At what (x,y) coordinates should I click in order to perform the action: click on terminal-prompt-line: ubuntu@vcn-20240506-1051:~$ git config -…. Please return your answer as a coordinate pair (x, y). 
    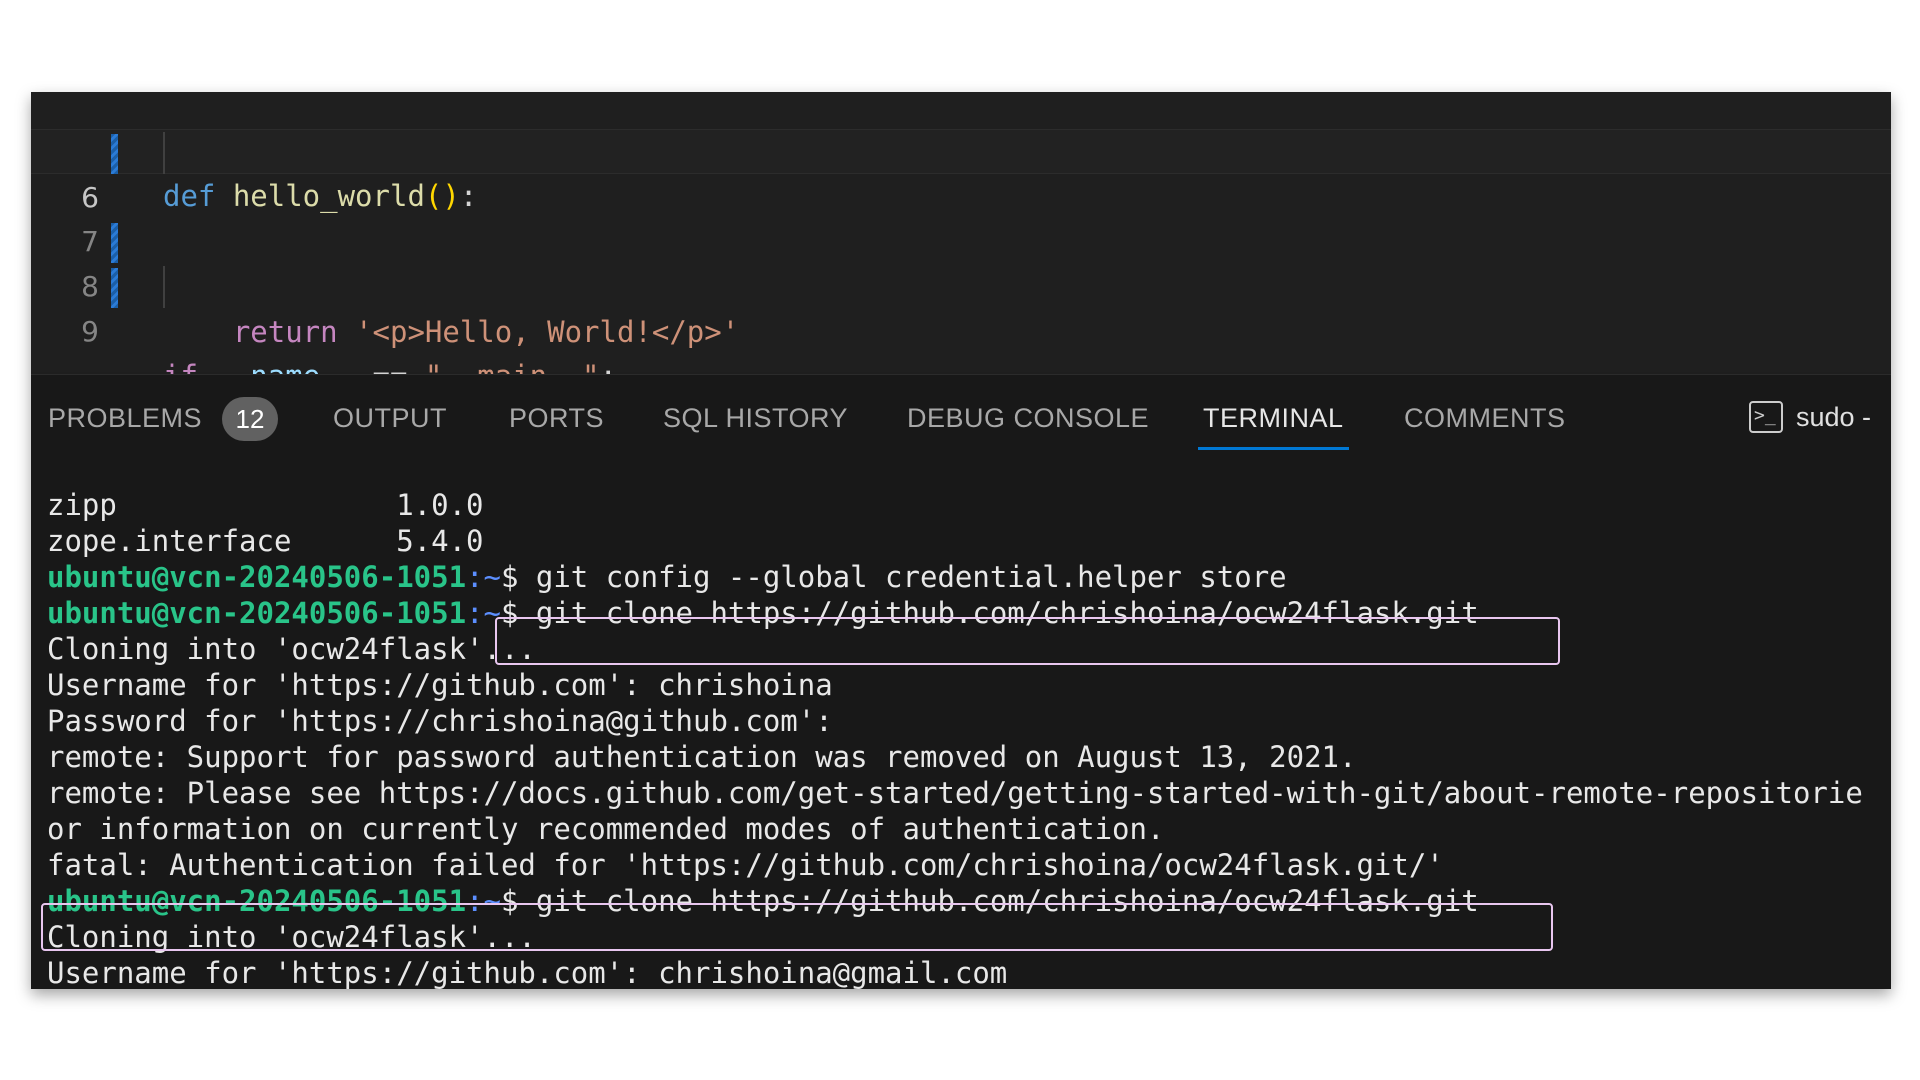
    Looking at the image, I should click on (667, 577).